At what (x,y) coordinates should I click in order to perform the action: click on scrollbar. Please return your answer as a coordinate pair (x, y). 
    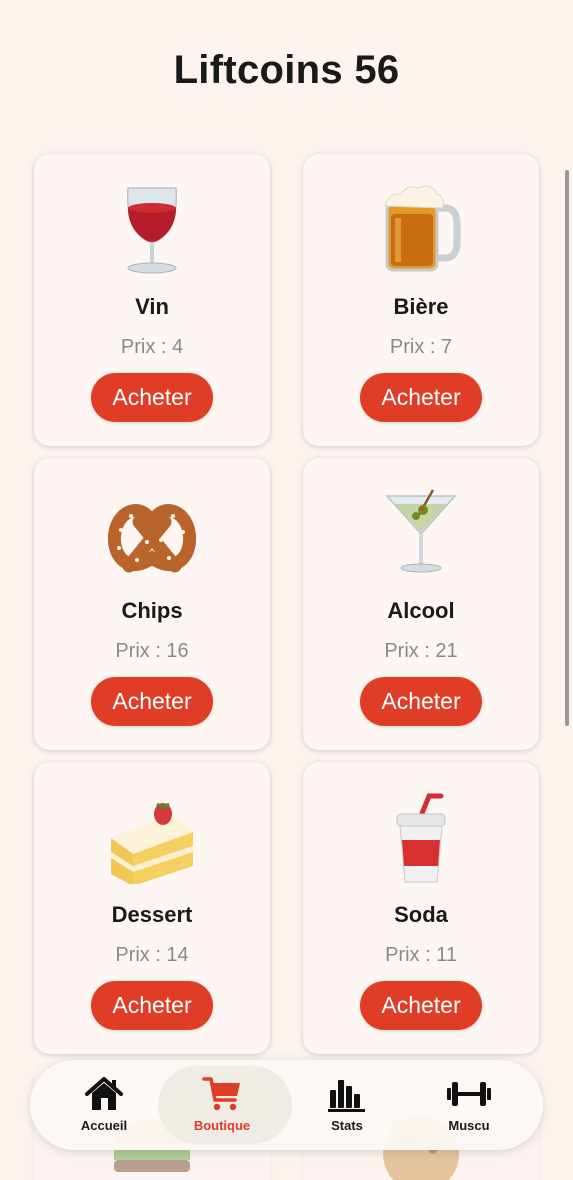
    Looking at the image, I should click on (567, 448).